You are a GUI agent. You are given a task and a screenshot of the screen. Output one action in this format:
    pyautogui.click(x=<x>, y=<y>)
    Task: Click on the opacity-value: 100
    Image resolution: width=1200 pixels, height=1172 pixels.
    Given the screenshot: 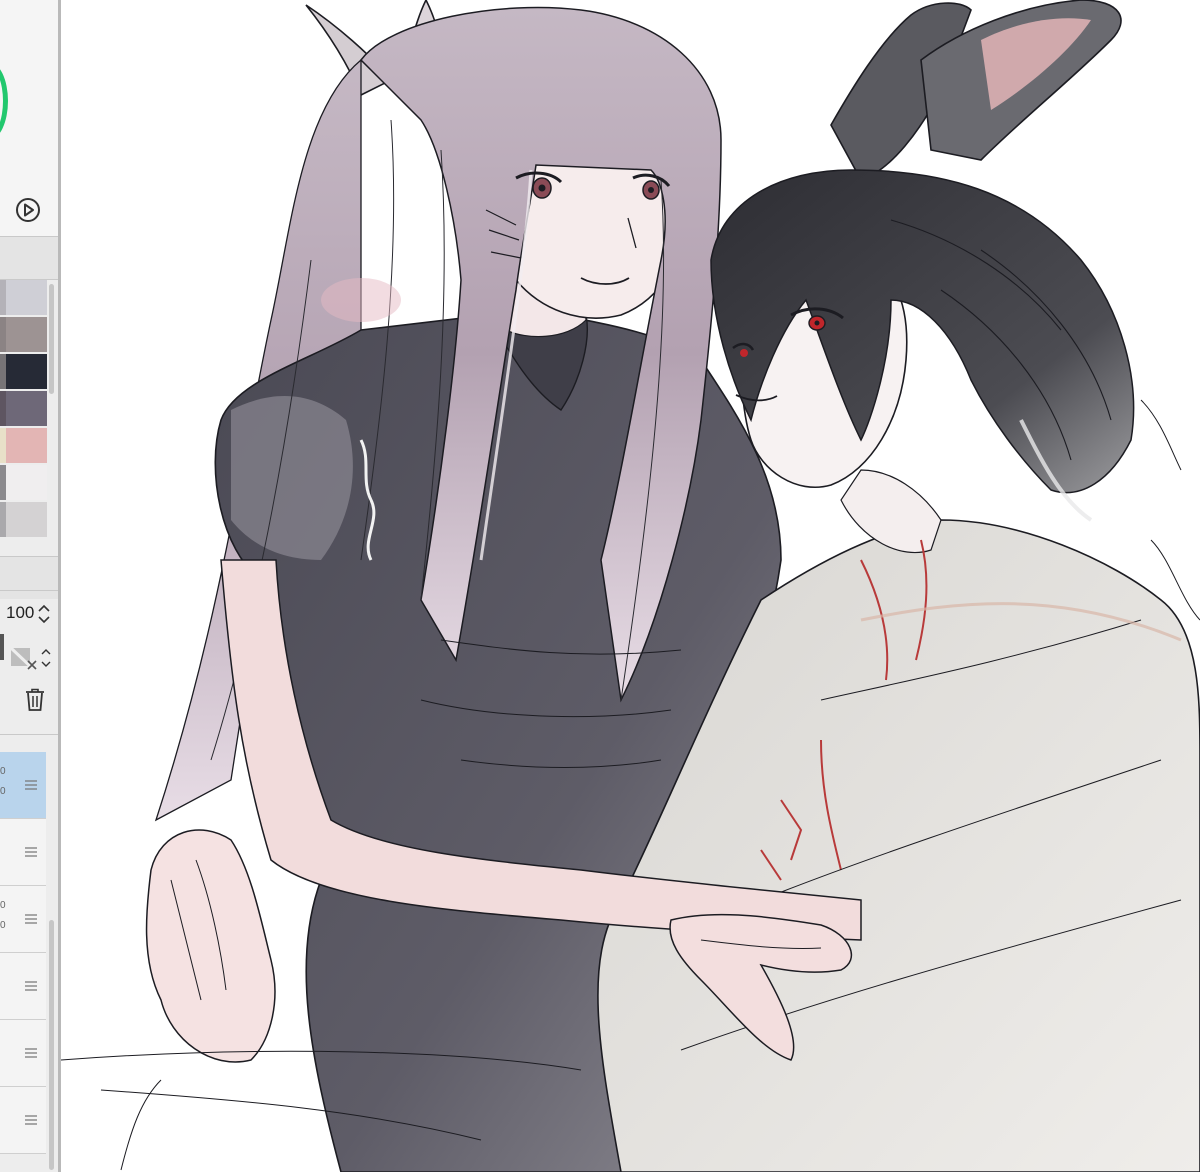 What is the action you would take?
    pyautogui.click(x=20, y=613)
    